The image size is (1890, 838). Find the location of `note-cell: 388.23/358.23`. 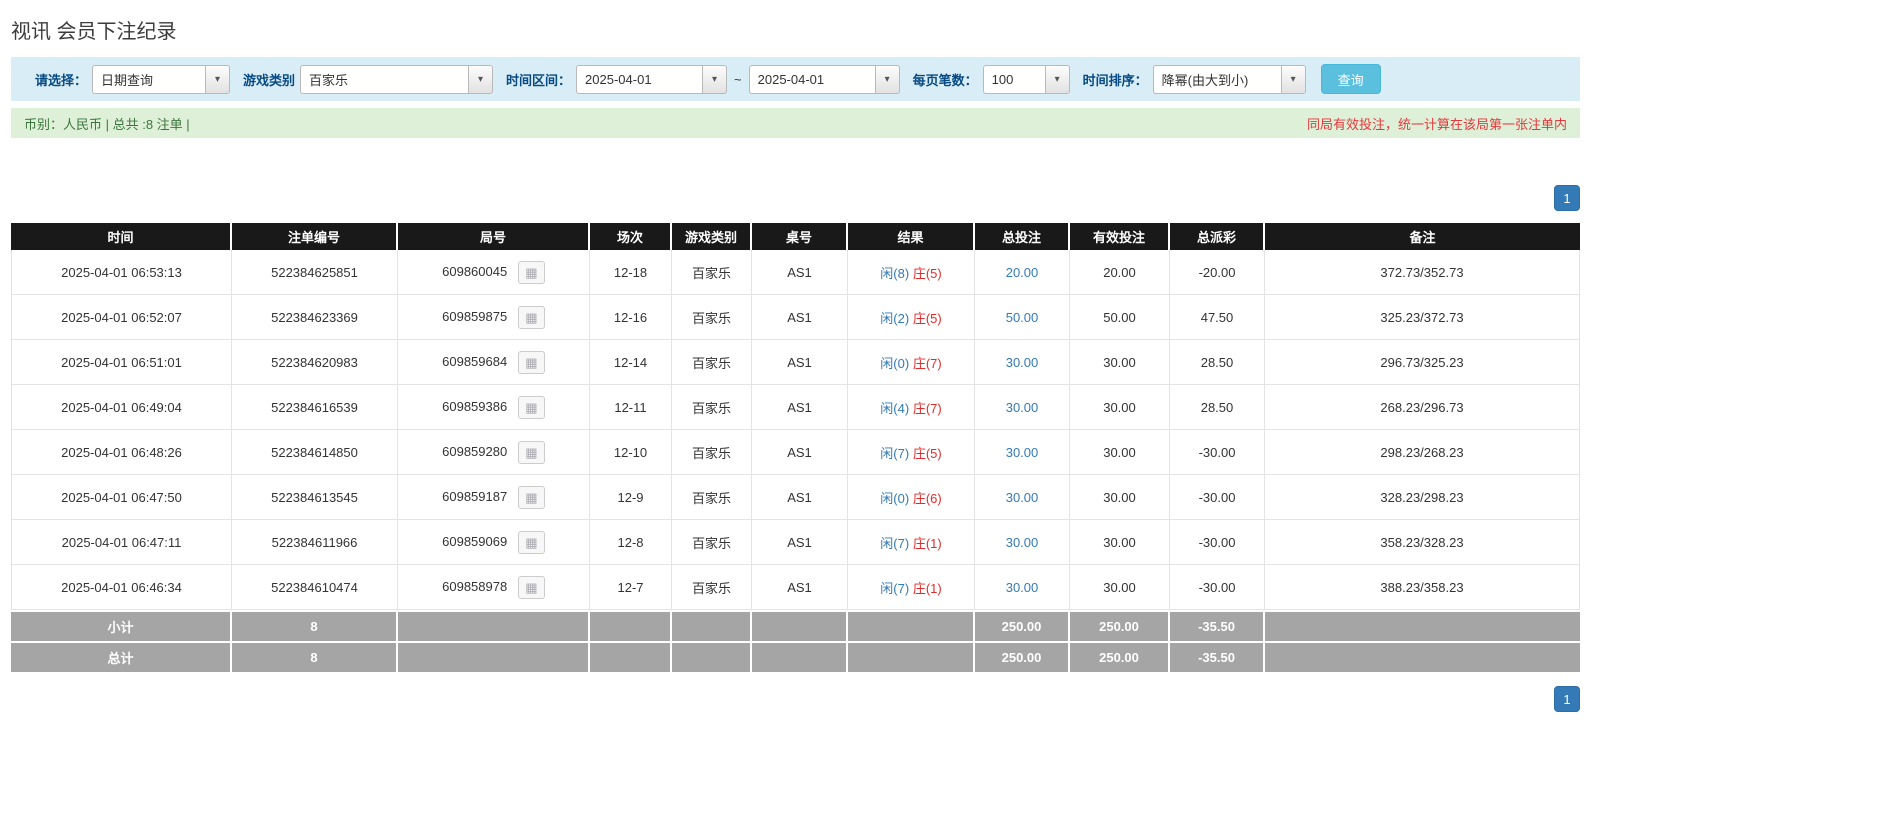

note-cell: 388.23/358.23 is located at coordinates (1422, 587).